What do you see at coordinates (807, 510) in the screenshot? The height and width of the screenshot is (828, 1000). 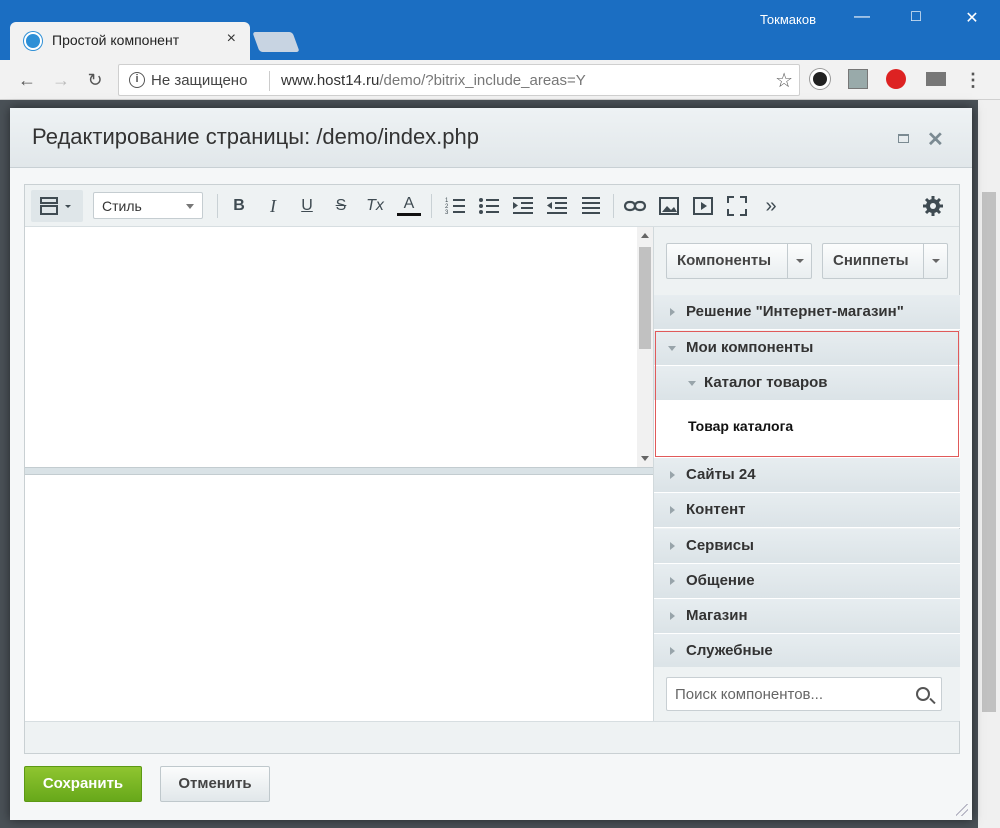 I see `tree-item-content: Контент` at bounding box center [807, 510].